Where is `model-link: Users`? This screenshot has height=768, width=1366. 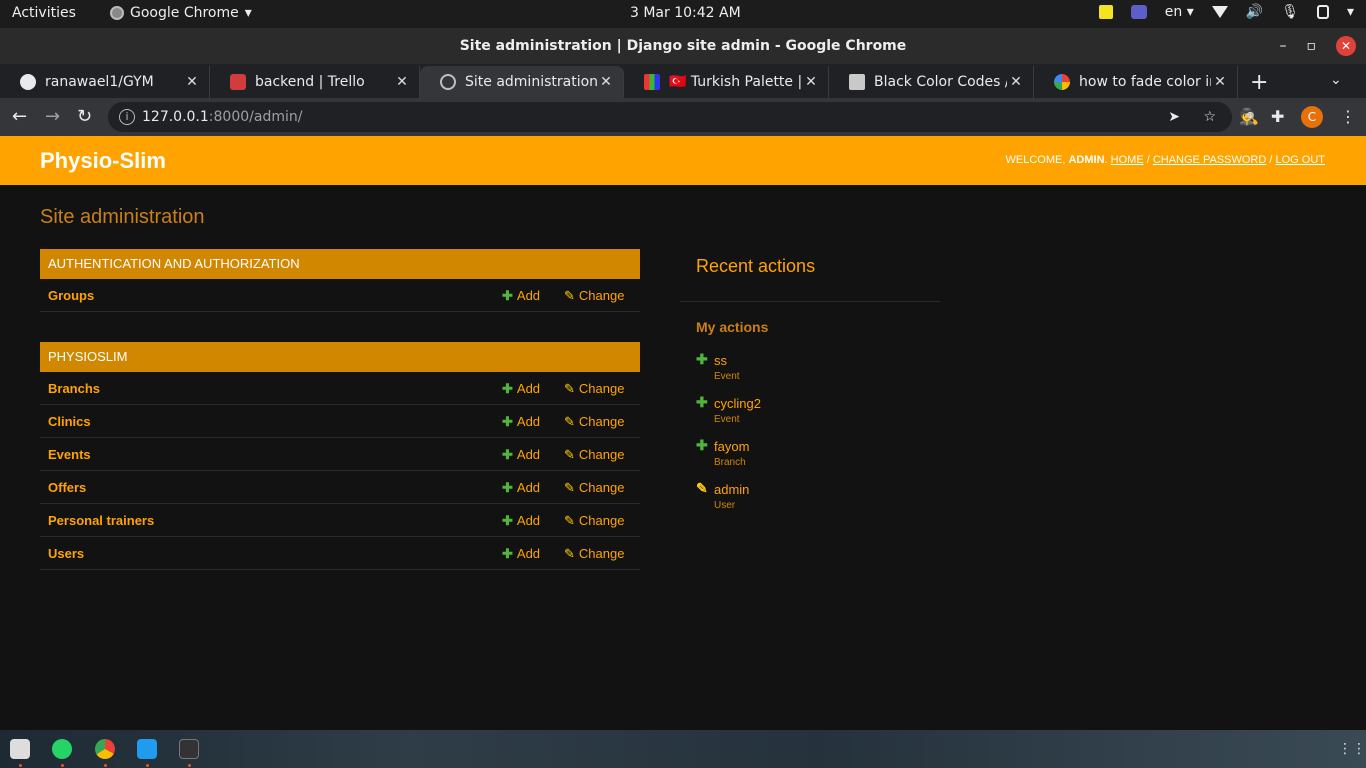
model-link: Users is located at coordinates (66, 553).